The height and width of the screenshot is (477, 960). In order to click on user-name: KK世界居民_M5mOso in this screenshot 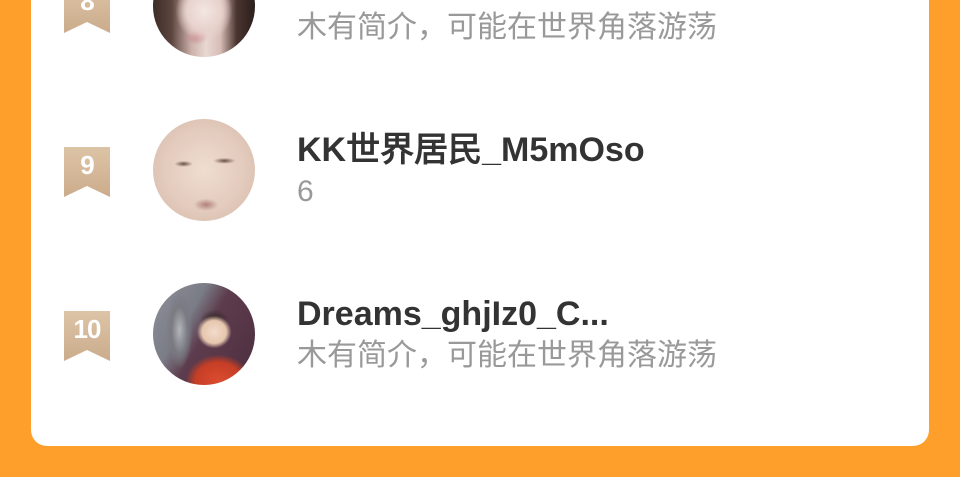, I will do `click(471, 150)`.